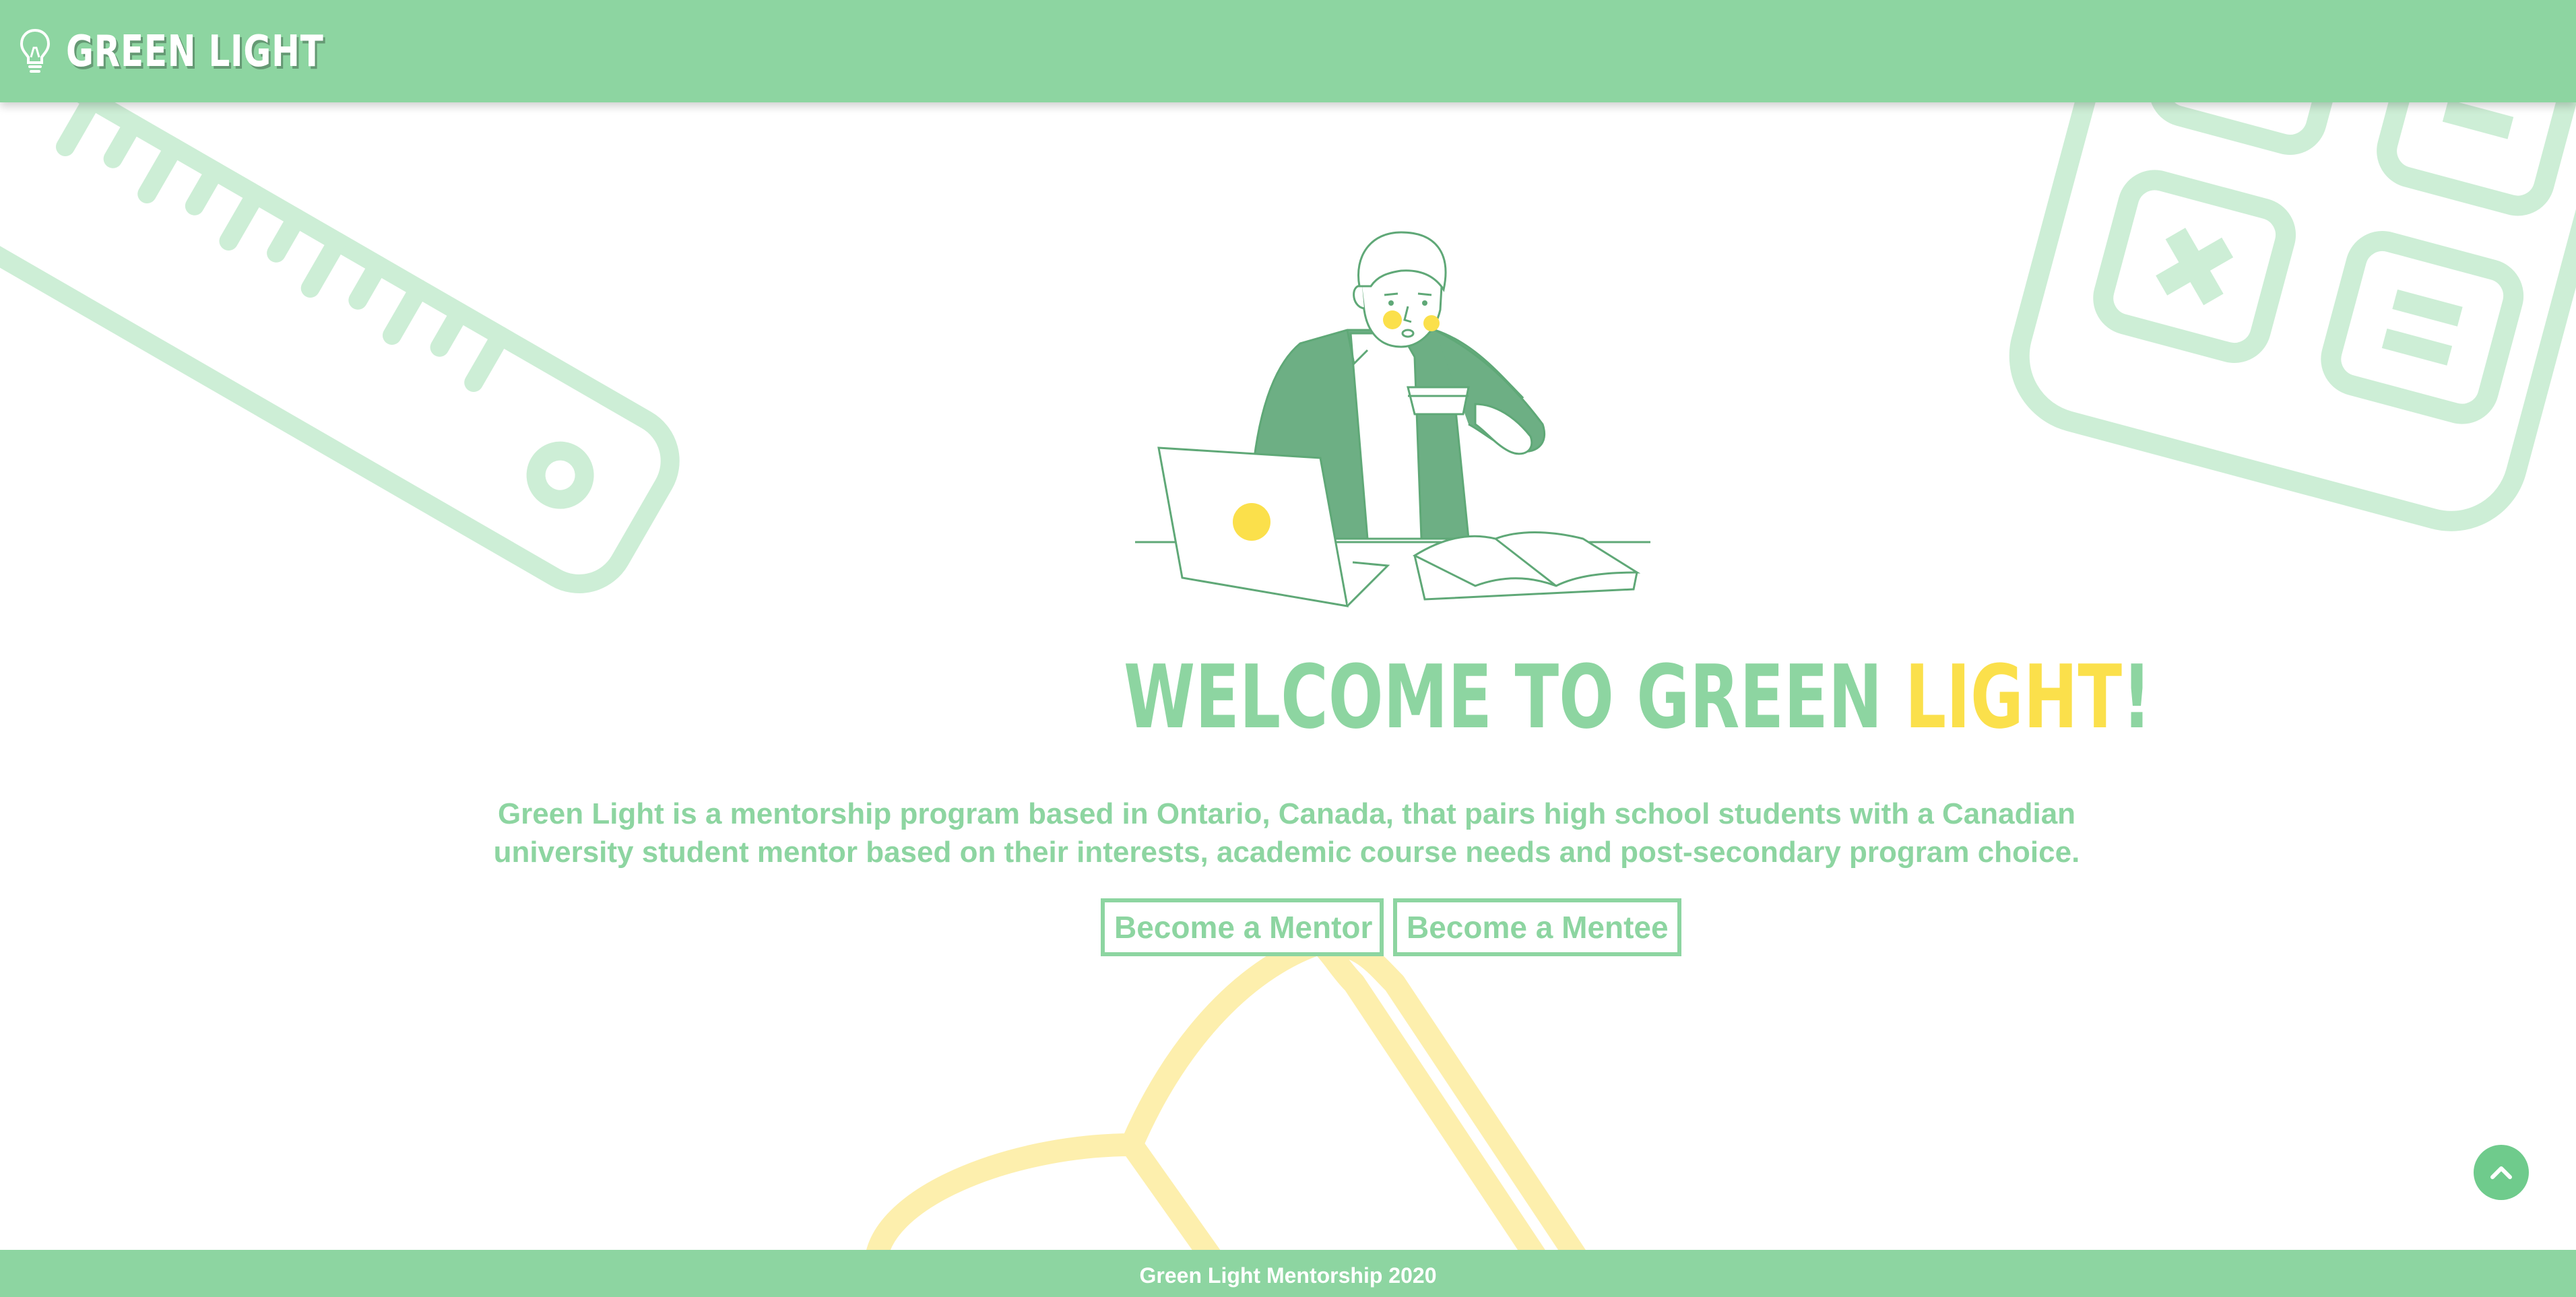  I want to click on become-mentor-button: Become a Mentor, so click(1242, 927).